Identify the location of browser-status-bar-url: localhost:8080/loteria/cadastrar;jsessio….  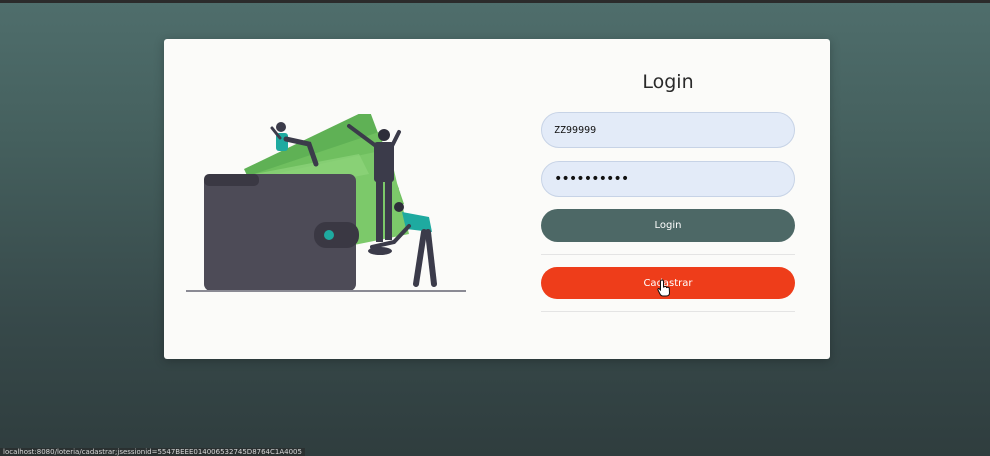
(152, 452).